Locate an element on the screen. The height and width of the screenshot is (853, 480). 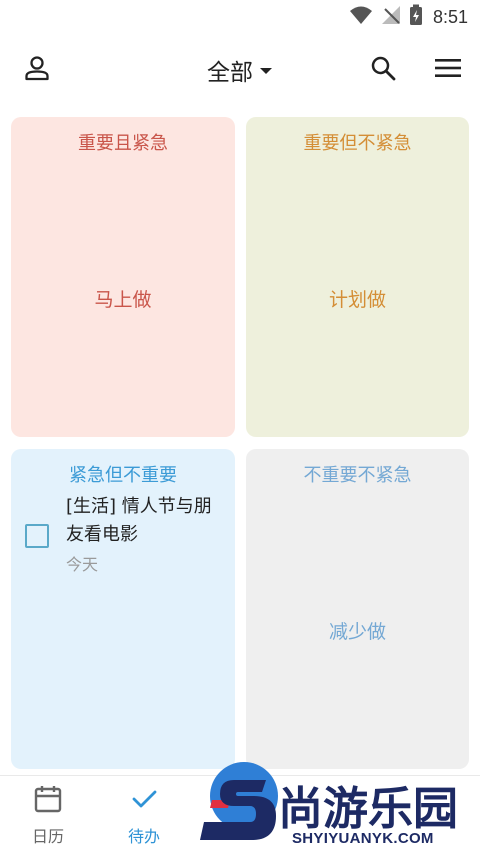
quadrant-title: 重要且紧急 is located at coordinates (123, 143).